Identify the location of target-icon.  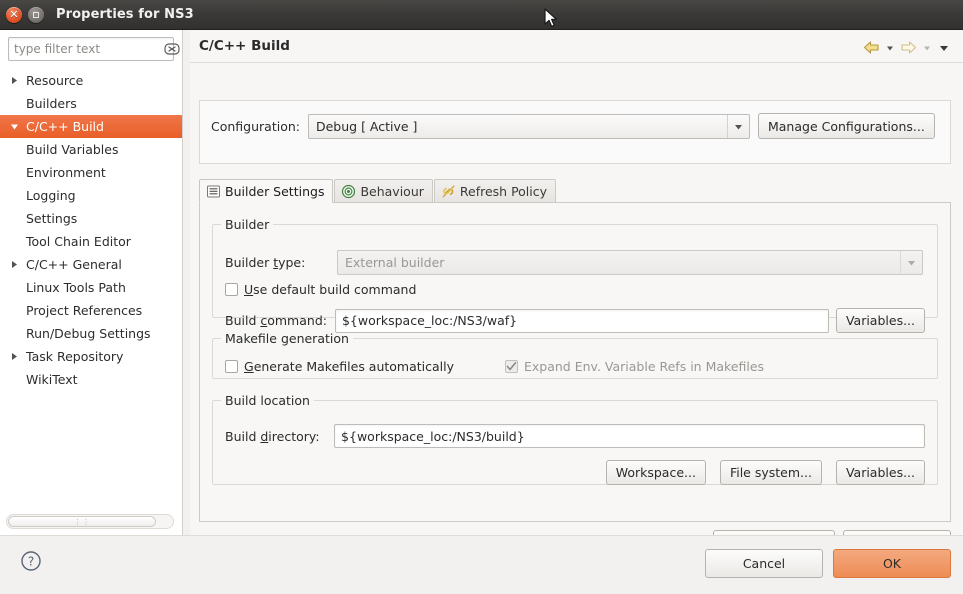
(348, 191).